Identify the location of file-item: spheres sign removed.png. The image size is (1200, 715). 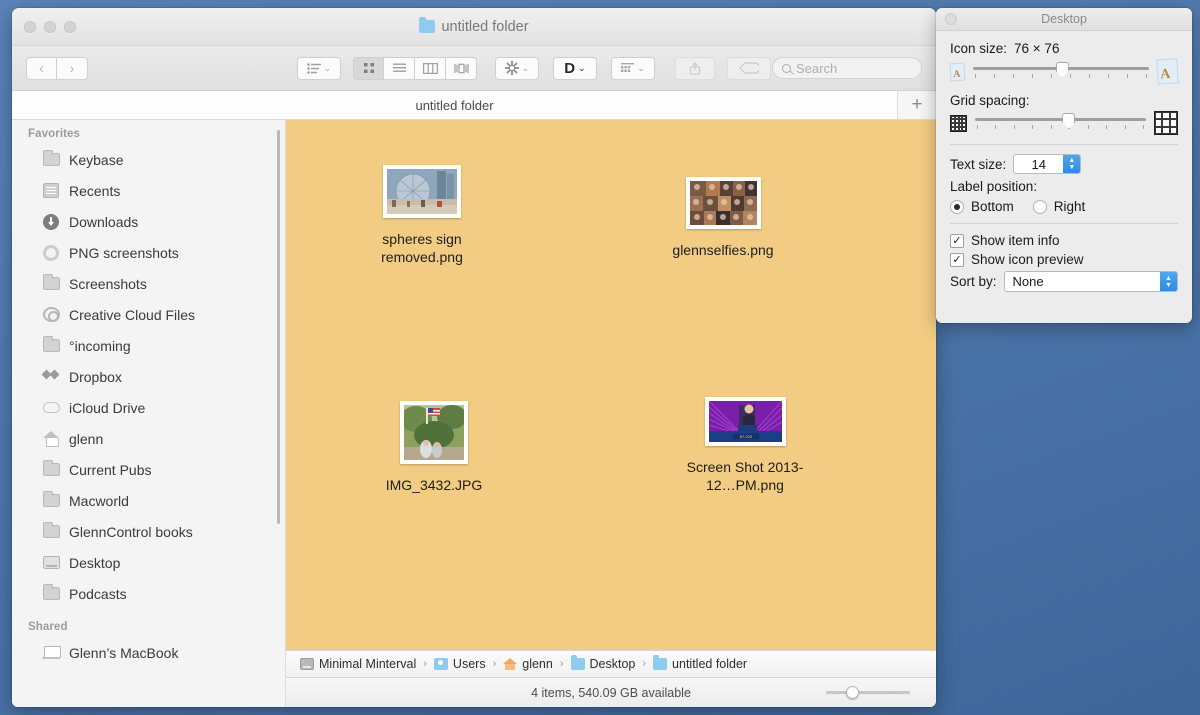
(422, 216).